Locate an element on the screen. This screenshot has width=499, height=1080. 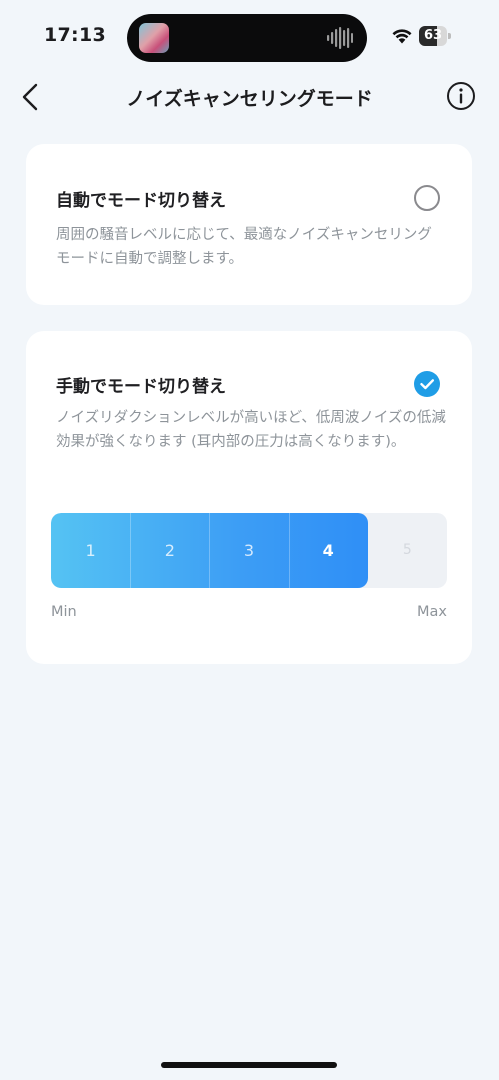
nav-bar: ノイズキャンセリングモード is located at coordinates (249, 97).